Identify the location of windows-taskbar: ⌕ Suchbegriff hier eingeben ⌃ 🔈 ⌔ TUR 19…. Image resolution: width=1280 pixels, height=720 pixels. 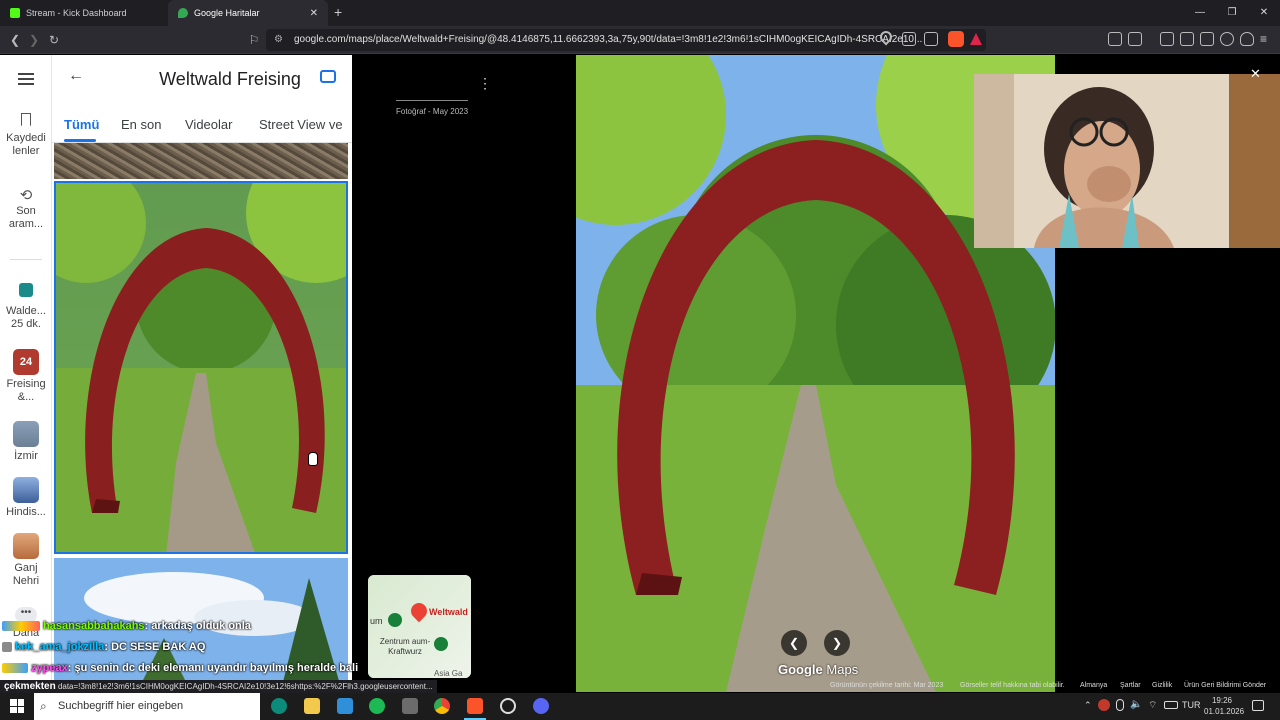
(640, 706).